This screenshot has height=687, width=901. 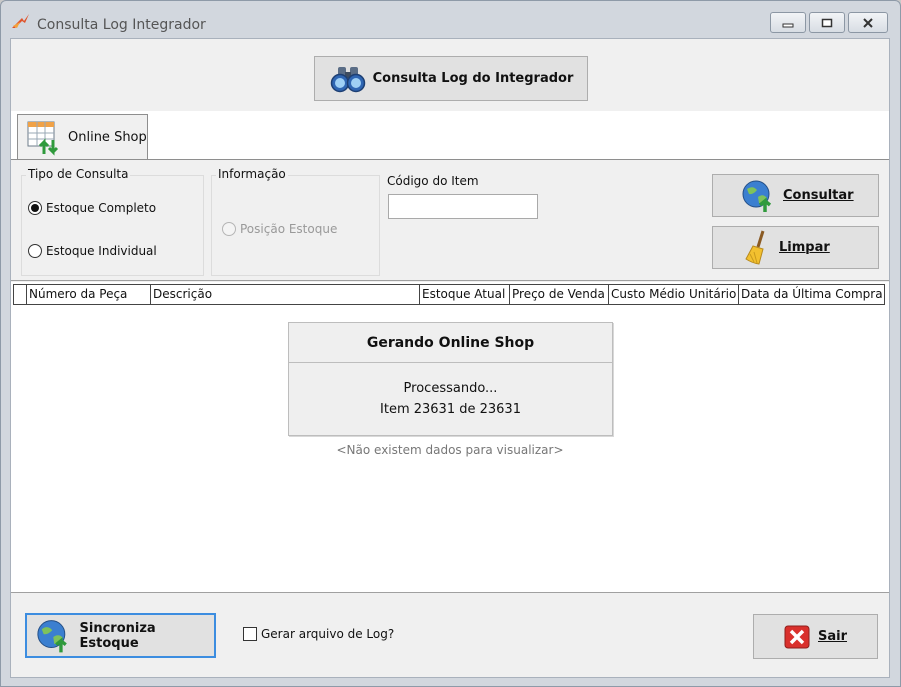 I want to click on consulta-log-label: Consulta Log do Integrador, so click(x=473, y=78).